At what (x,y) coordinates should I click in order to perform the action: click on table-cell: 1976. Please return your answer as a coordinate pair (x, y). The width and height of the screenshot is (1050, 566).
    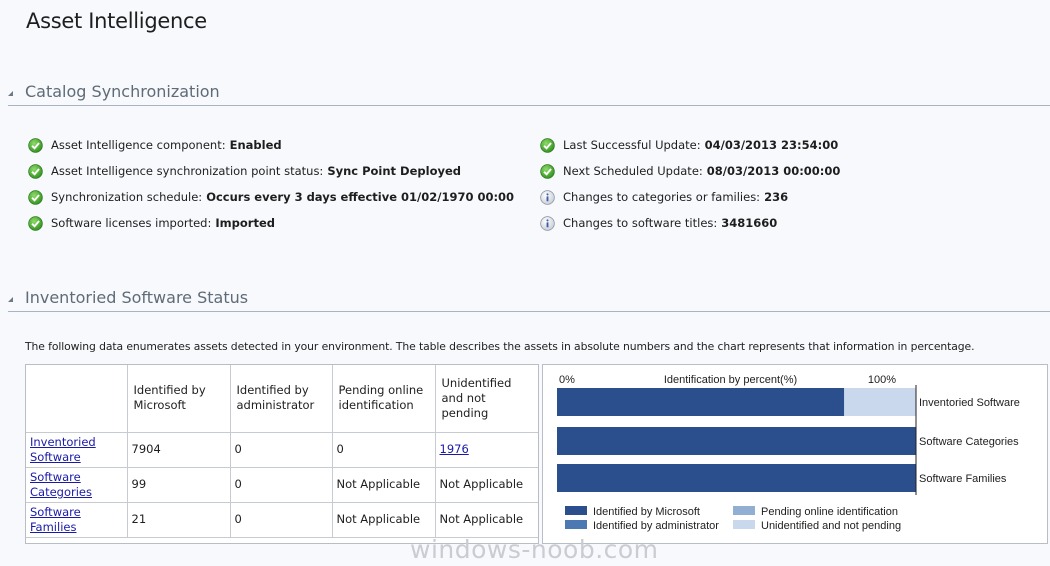
    Looking at the image, I should click on (486, 449).